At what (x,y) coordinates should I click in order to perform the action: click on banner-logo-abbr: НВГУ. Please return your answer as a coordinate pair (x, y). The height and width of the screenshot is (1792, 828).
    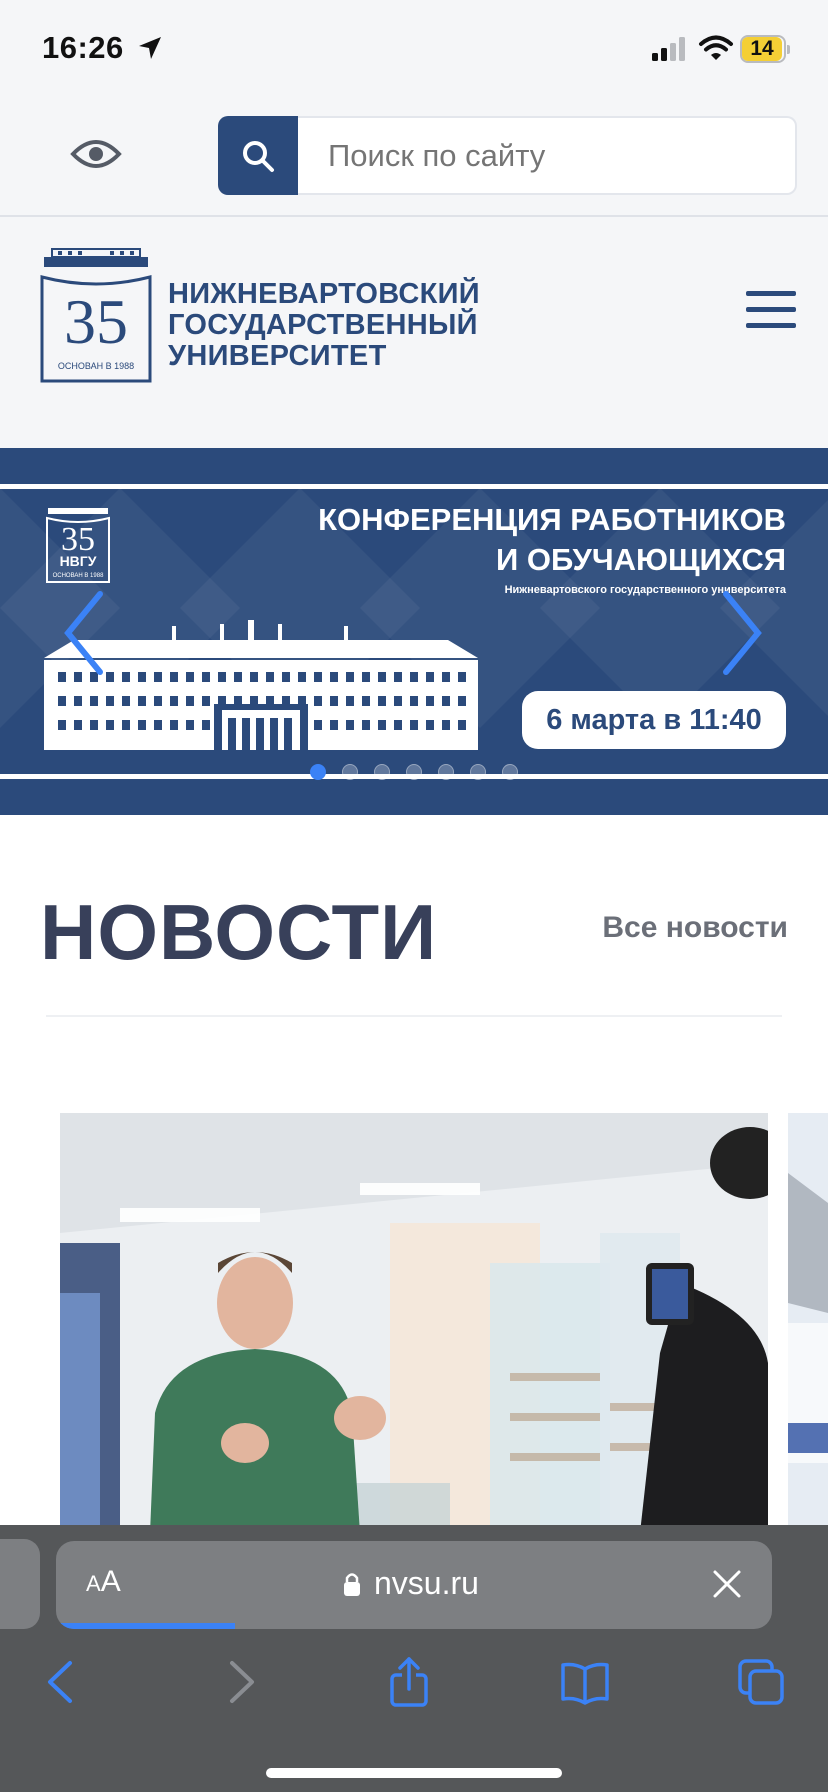
    Looking at the image, I should click on (78, 561).